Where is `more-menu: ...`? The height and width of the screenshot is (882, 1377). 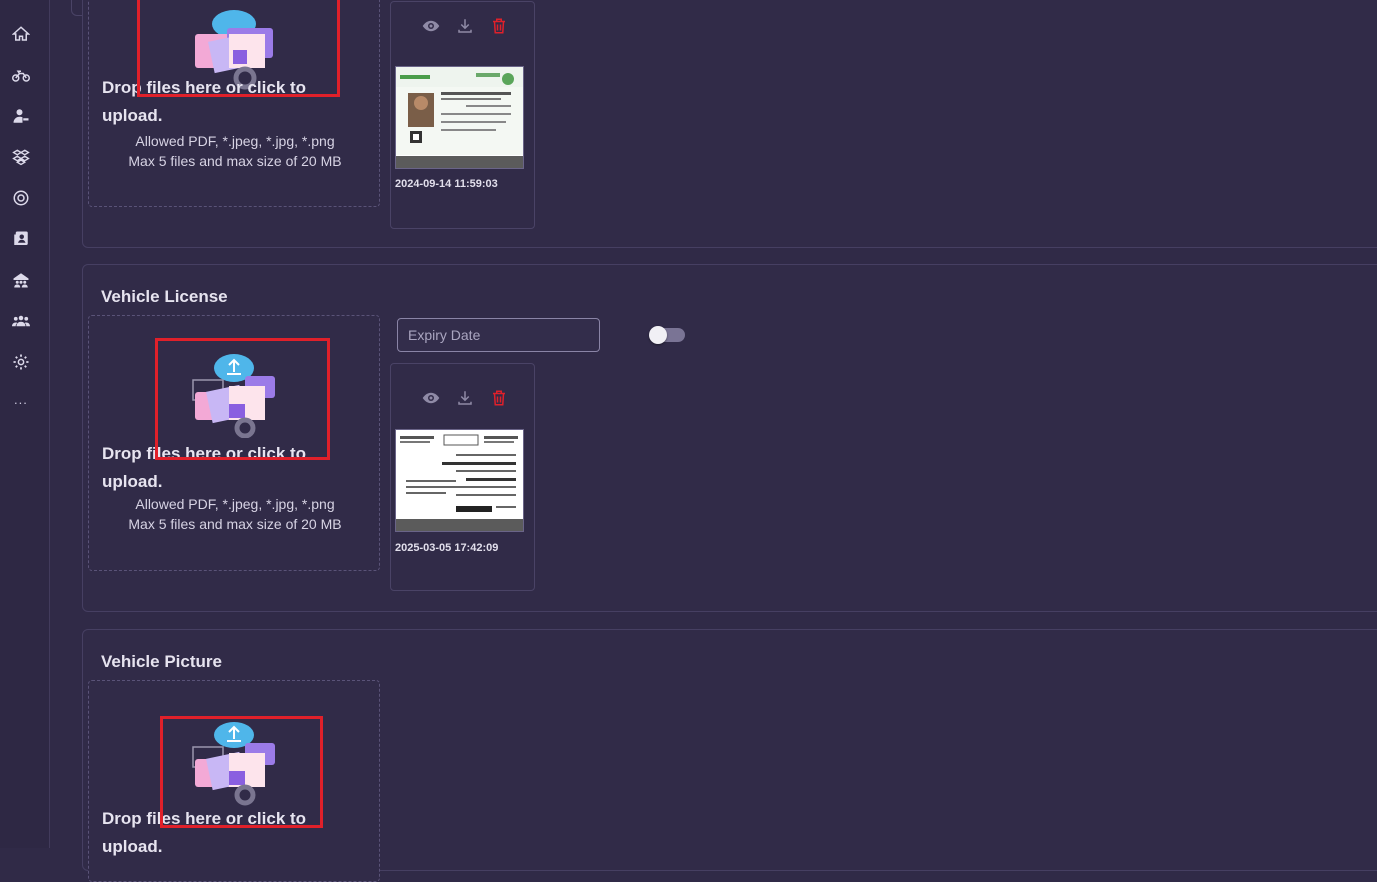
more-menu: ... is located at coordinates (21, 399).